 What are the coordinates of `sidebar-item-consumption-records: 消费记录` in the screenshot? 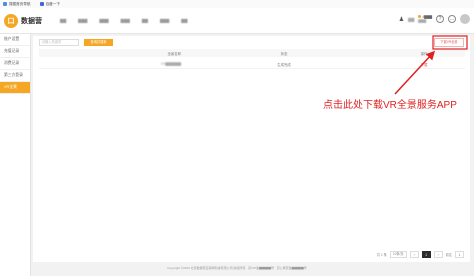 It's located at (15, 64).